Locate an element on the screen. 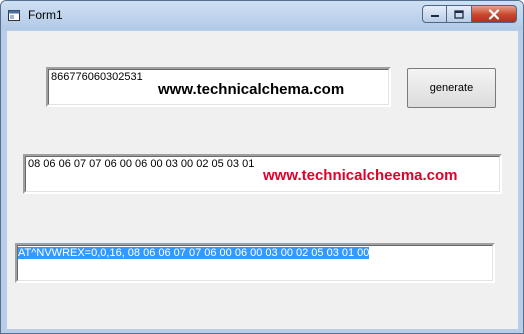  close-button is located at coordinates (494, 14).